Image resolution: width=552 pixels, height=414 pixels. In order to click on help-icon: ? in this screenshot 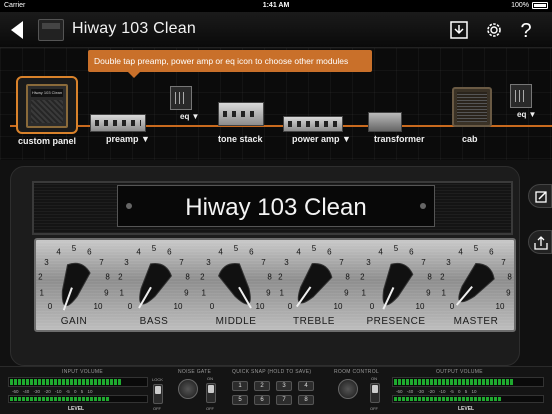, I will do `click(526, 30)`.